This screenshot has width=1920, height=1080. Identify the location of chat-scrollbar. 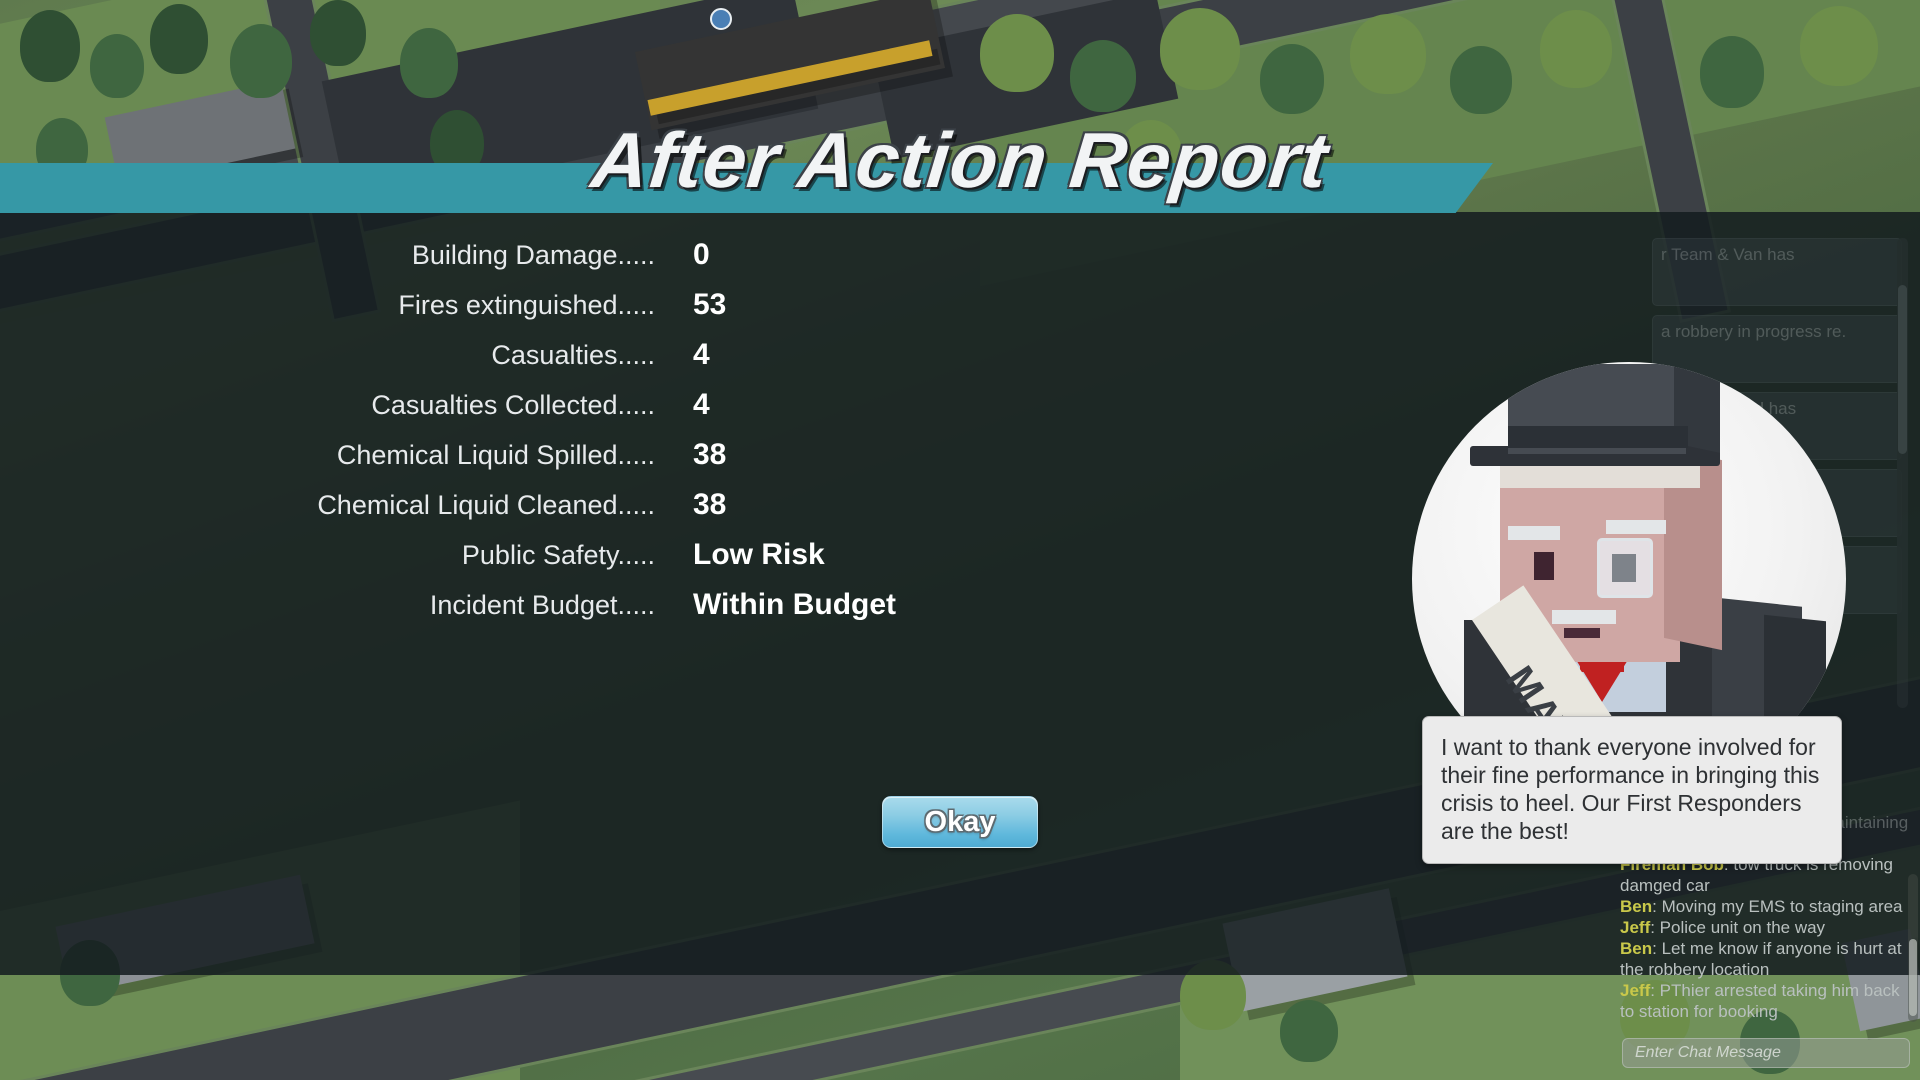
(1913, 948).